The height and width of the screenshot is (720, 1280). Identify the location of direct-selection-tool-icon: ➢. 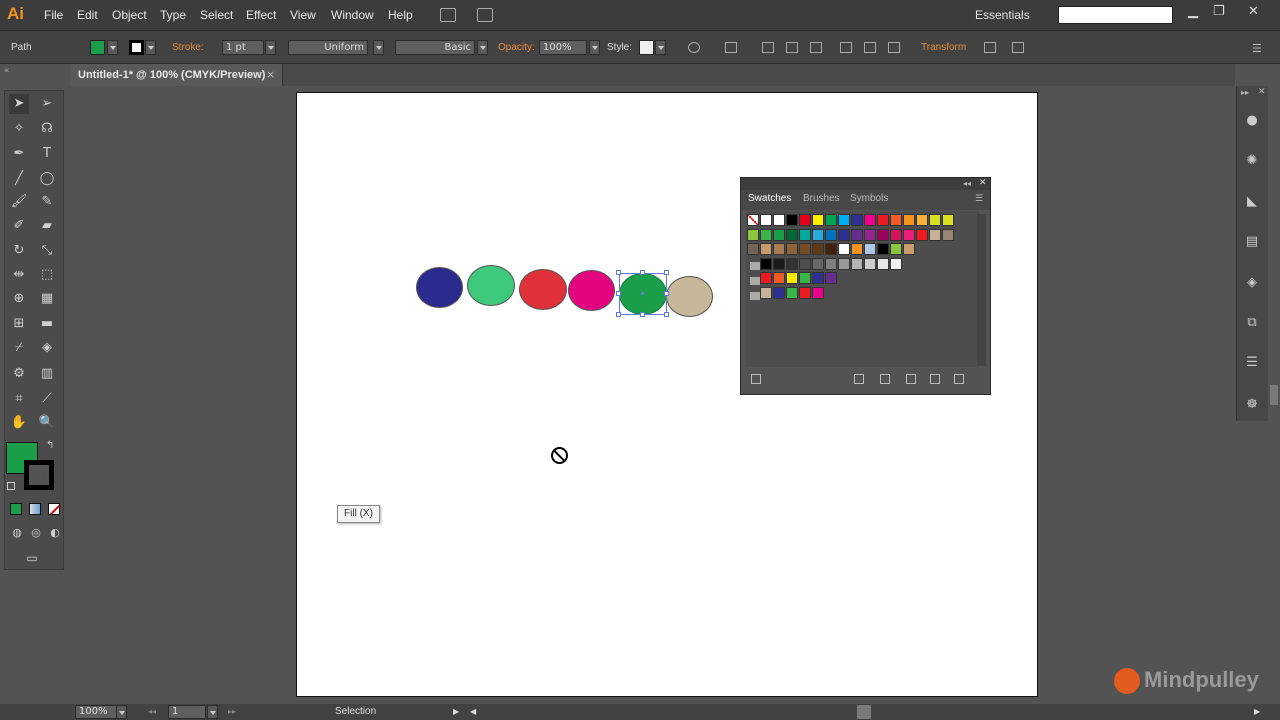
(47, 104).